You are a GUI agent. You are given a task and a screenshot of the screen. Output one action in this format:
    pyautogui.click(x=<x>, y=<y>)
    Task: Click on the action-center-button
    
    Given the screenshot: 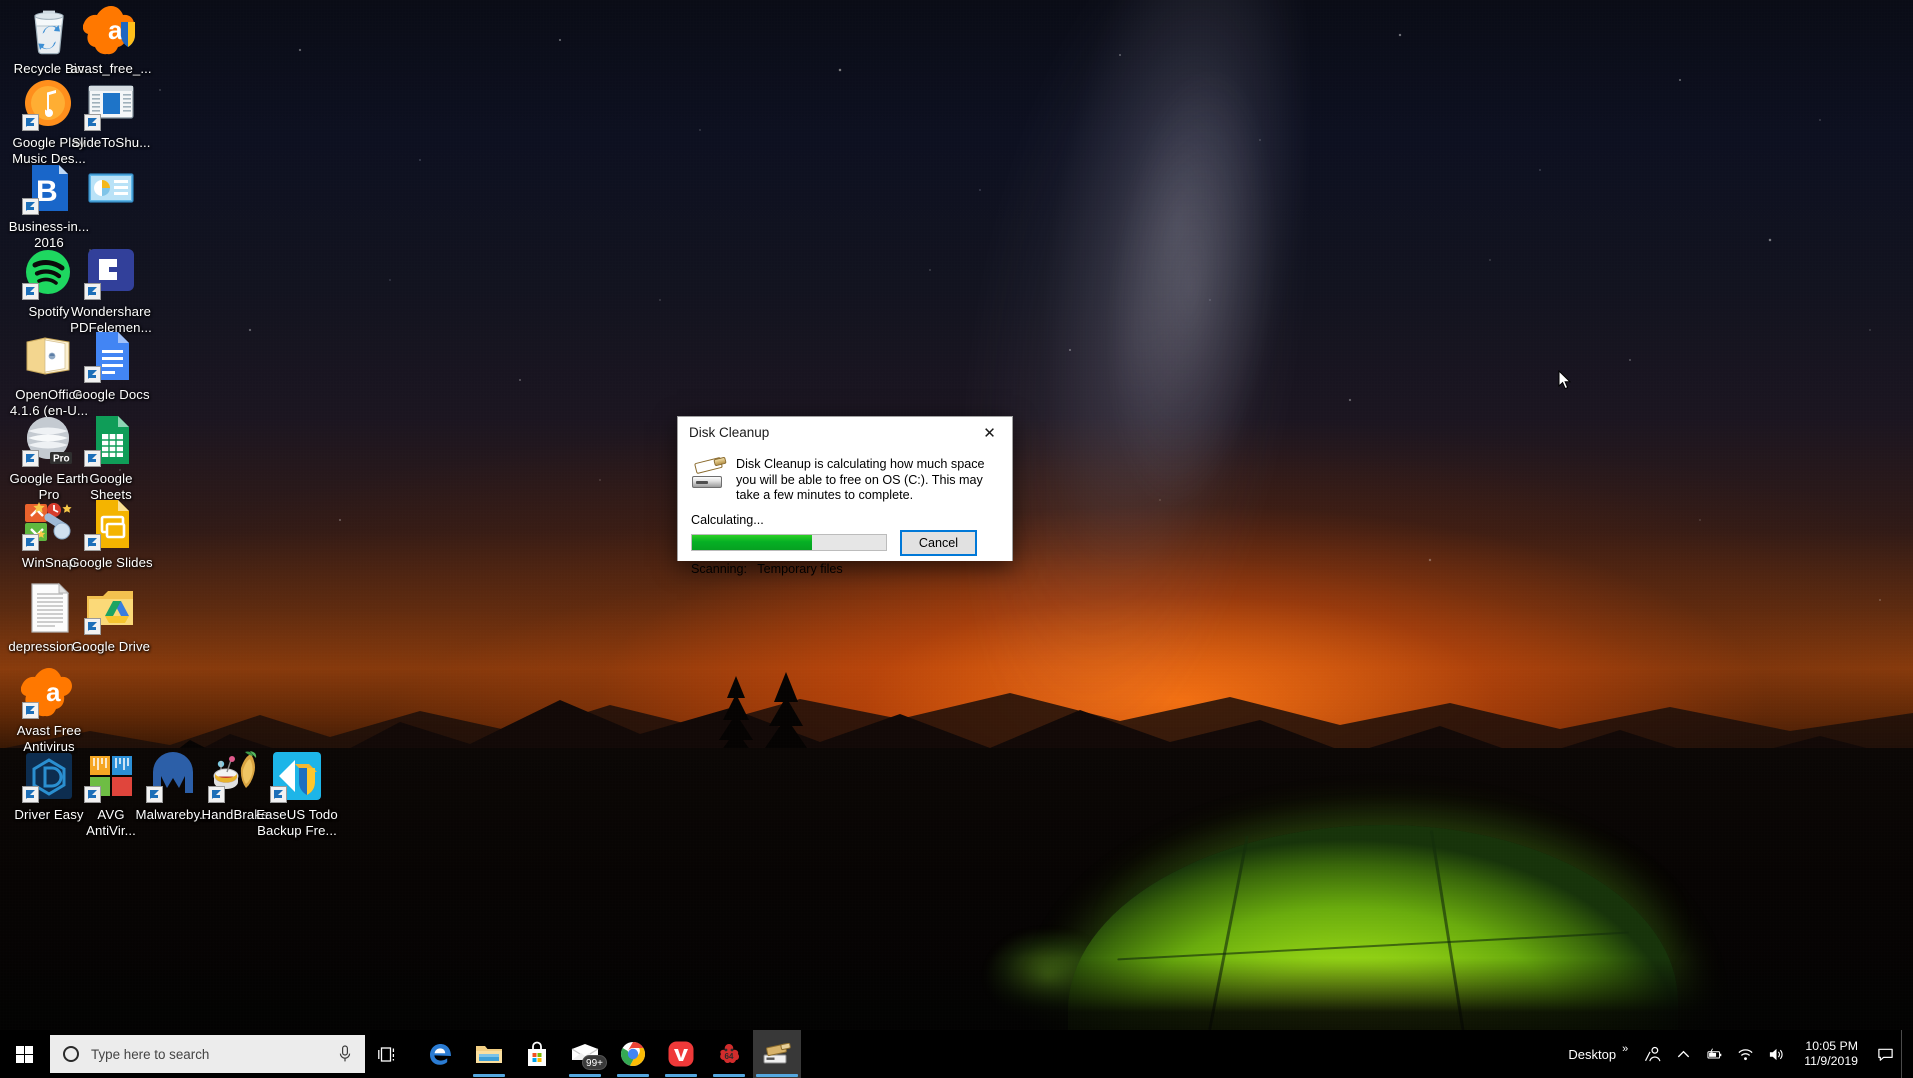 What is the action you would take?
    pyautogui.click(x=1885, y=1054)
    